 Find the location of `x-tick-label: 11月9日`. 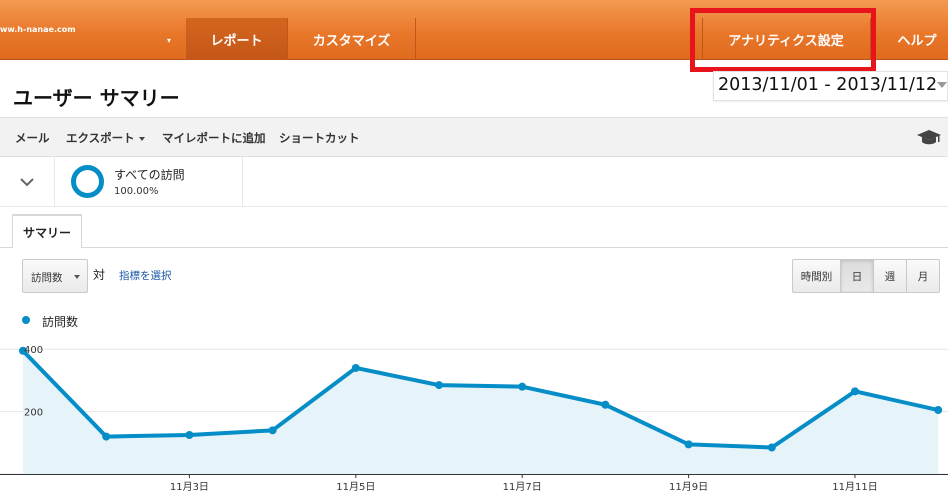

x-tick-label: 11月9日 is located at coordinates (688, 487).